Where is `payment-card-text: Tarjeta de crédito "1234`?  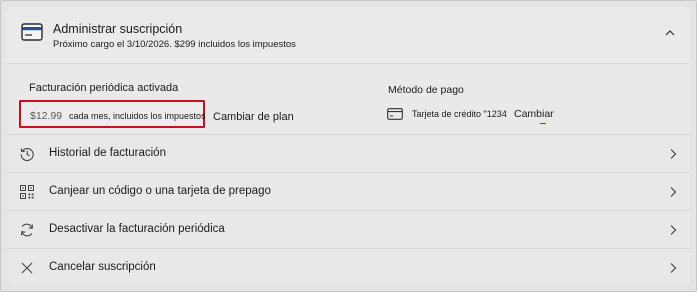
payment-card-text: Tarjeta de crédito "1234 is located at coordinates (459, 114).